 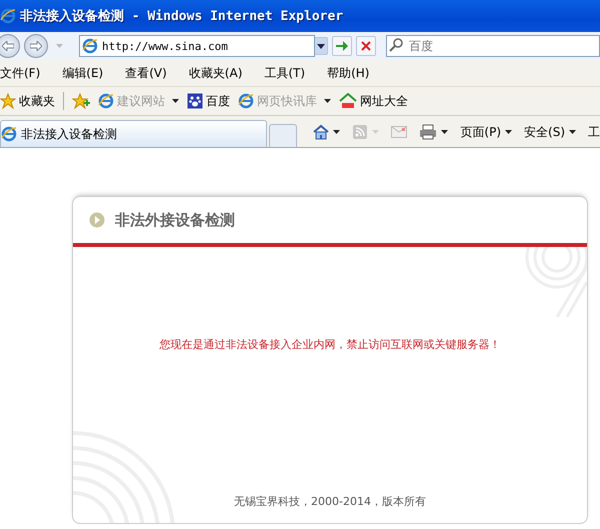 I want to click on forward-button, so click(x=36, y=46).